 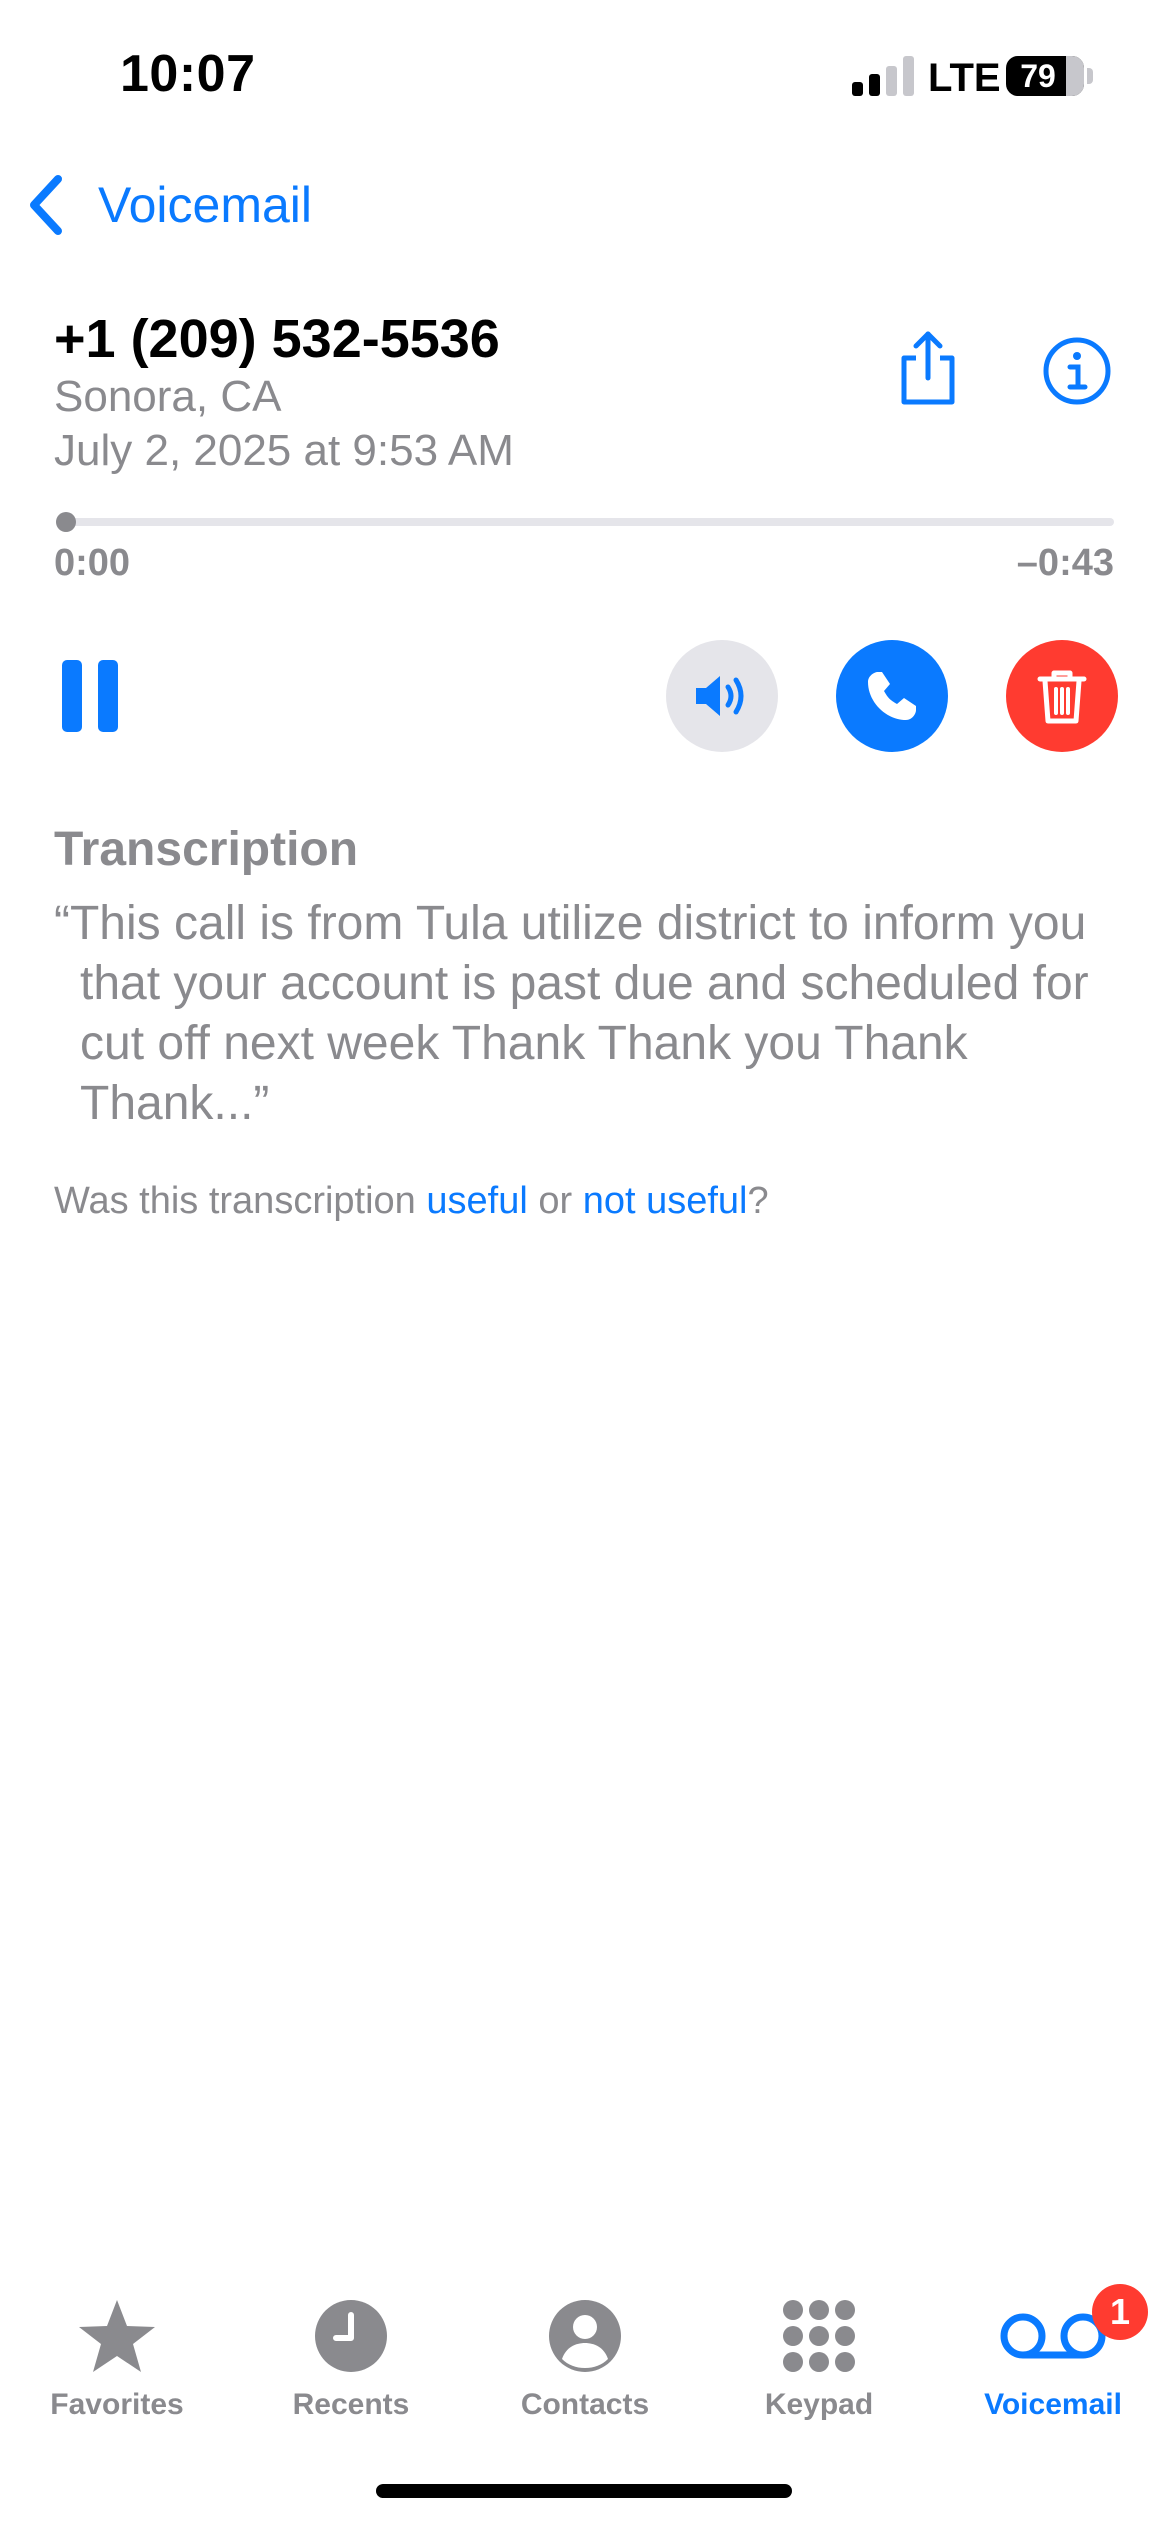 I want to click on star-icon, so click(x=117, y=2336).